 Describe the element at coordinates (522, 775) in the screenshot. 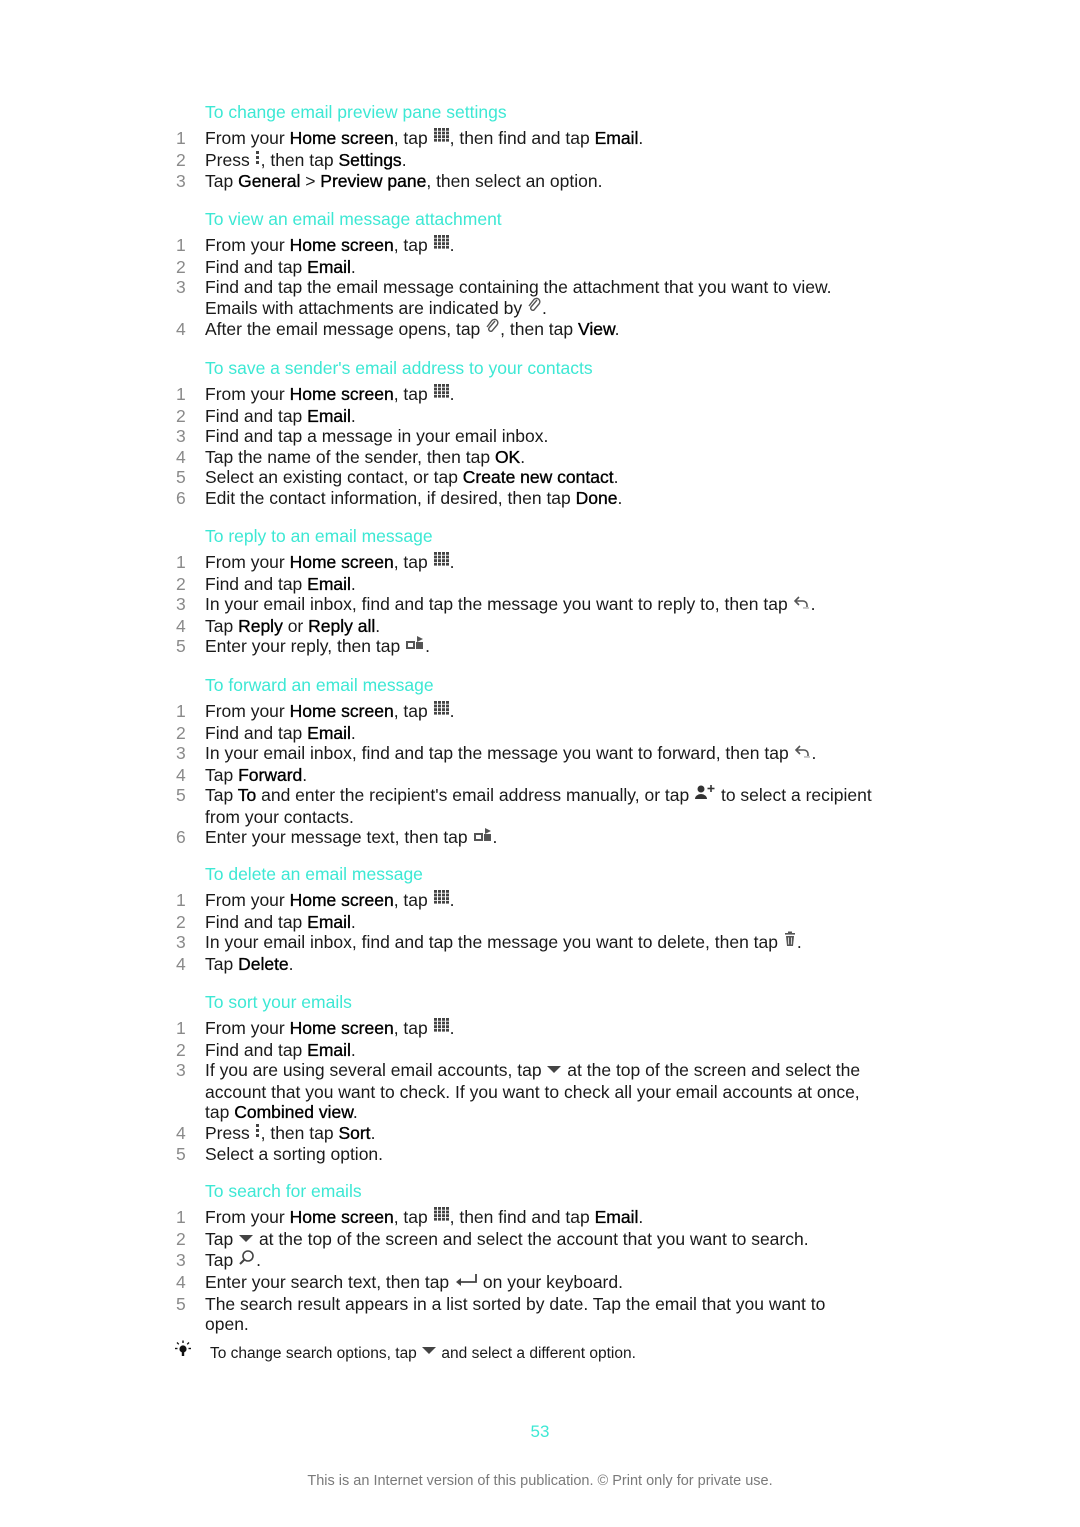

I see `step-item: 4 Tap Forward.` at that location.